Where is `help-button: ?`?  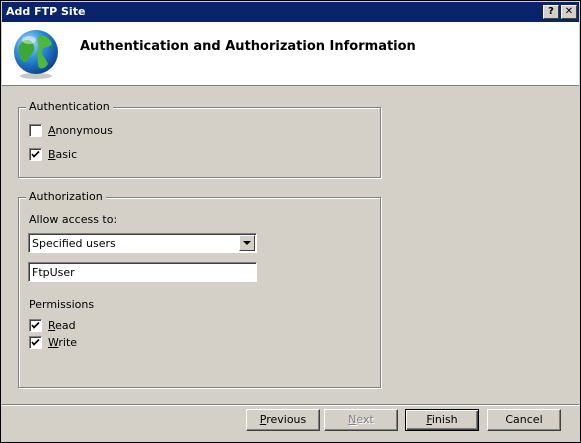
help-button: ? is located at coordinates (551, 12).